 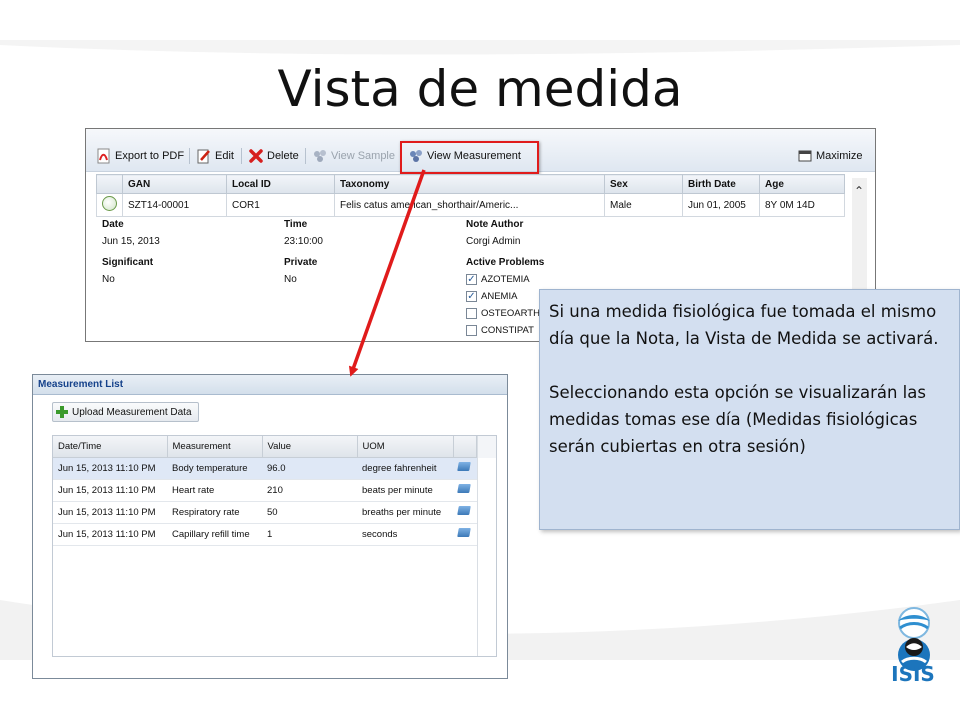 What do you see at coordinates (113, 224) in the screenshot?
I see `date-label: Date` at bounding box center [113, 224].